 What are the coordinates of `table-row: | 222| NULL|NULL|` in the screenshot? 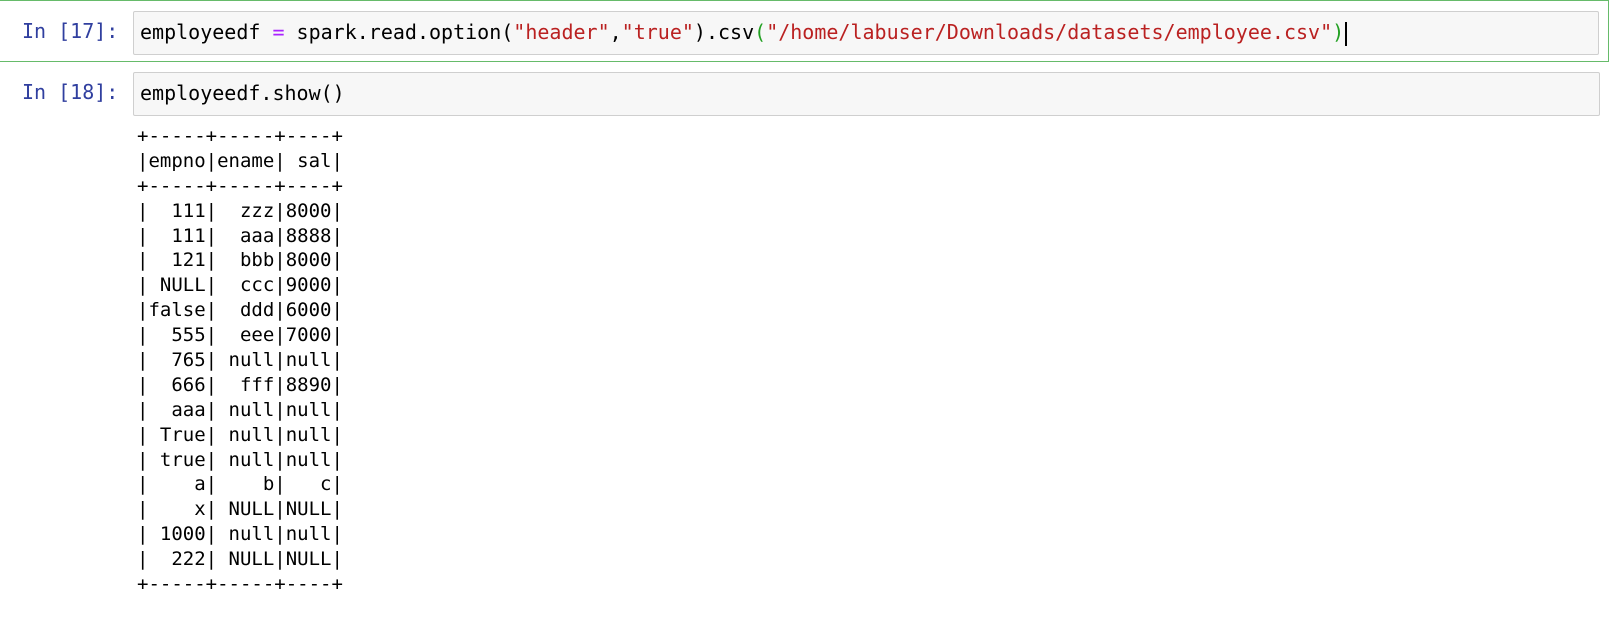 It's located at (240, 559).